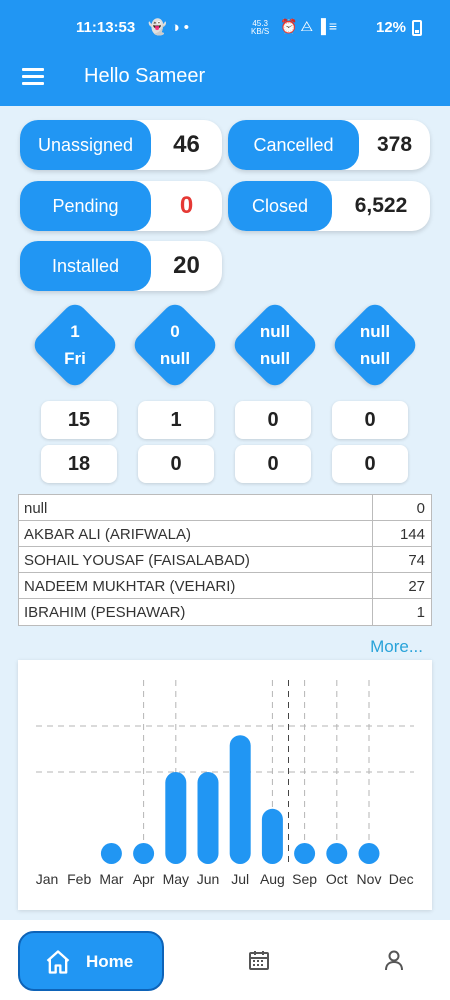 This screenshot has height=1000, width=450. Describe the element at coordinates (75, 345) in the screenshot. I see `diamond-text-1: 1 Fri` at that location.